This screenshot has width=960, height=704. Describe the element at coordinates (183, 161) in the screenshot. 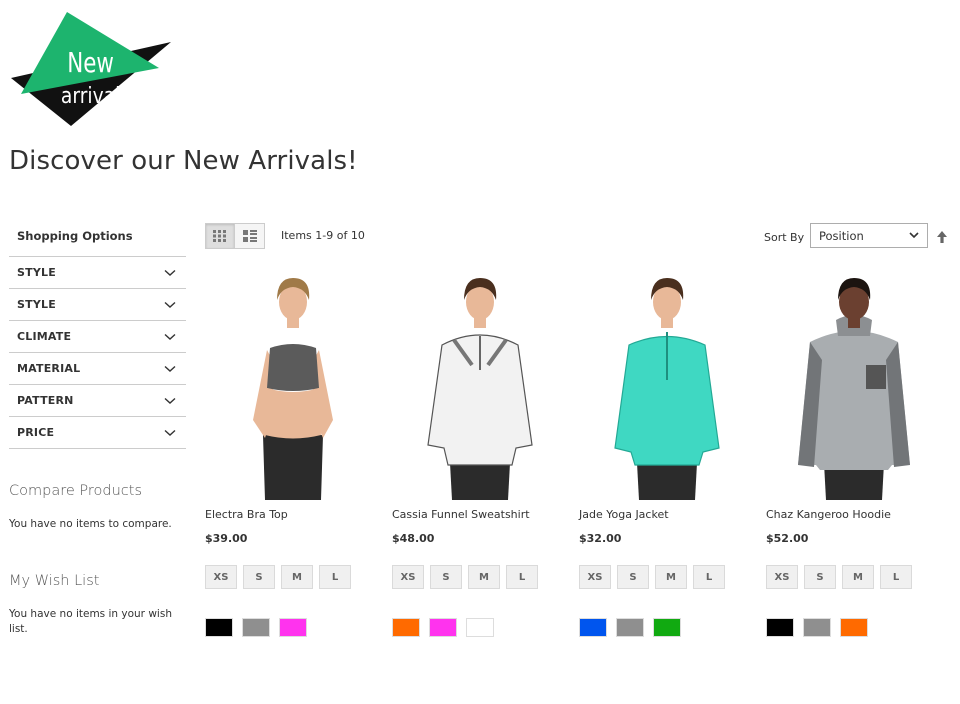

I see `page-title: Discover our New Arrivals!` at that location.